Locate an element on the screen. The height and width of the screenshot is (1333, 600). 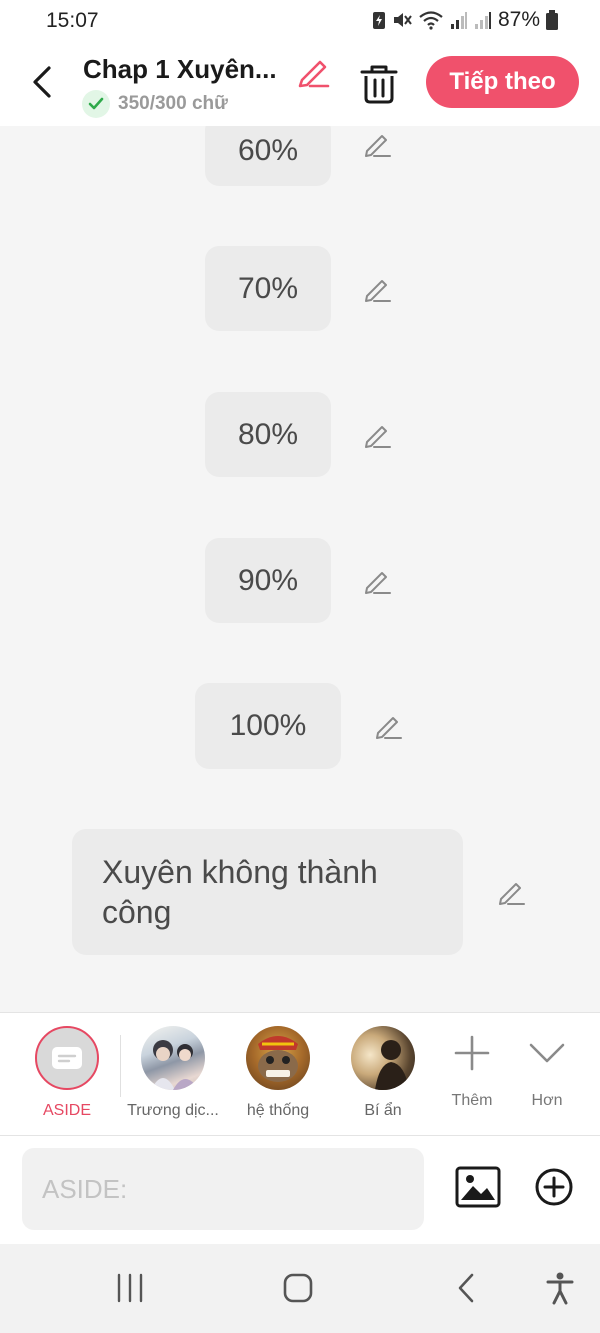
plus-icon is located at coordinates (472, 1053).